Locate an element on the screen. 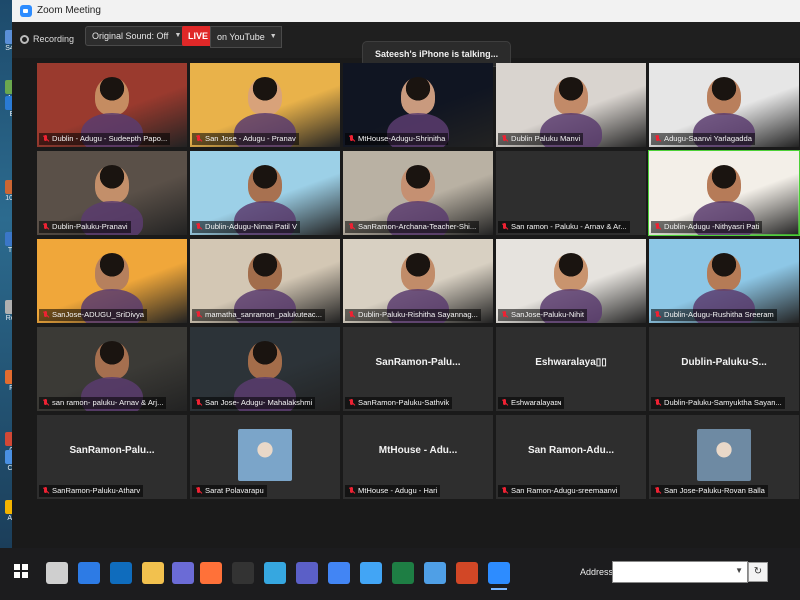  participant-tile: San Jose - Adugu - Pranav is located at coordinates (265, 105).